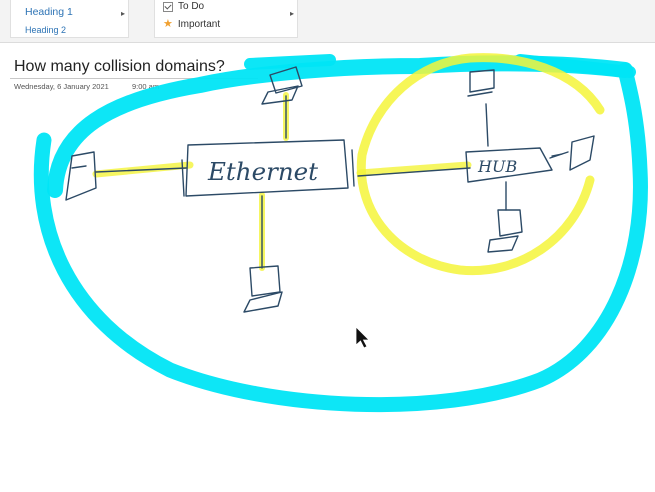 This screenshot has height=492, width=655. What do you see at coordinates (262, 172) in the screenshot?
I see `ethernet-label: Ethernet` at bounding box center [262, 172].